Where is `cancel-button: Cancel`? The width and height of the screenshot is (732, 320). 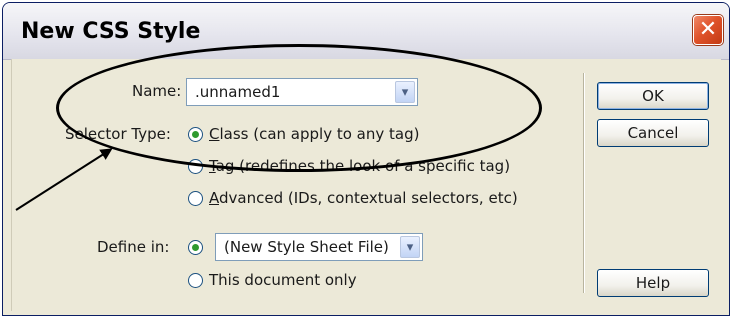 cancel-button: Cancel is located at coordinates (653, 133).